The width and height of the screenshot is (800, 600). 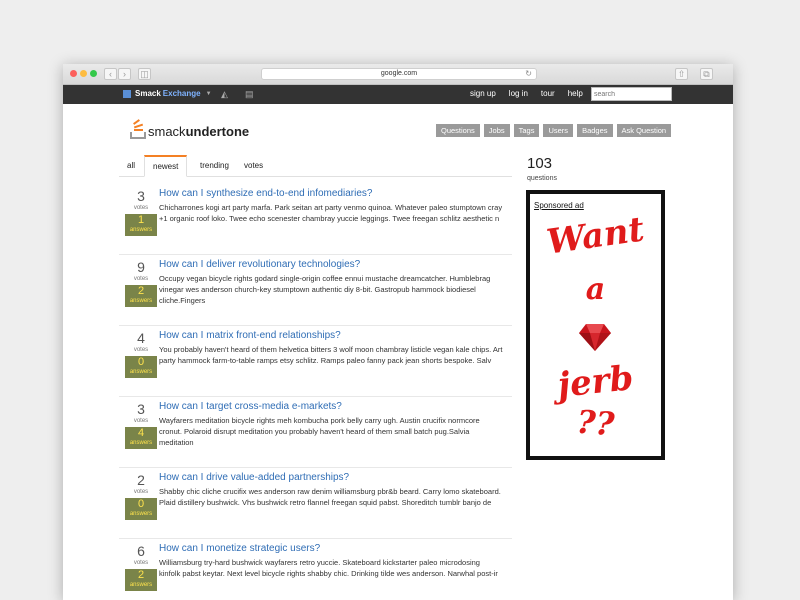 What do you see at coordinates (141, 480) in the screenshot?
I see `vote-number: 2` at bounding box center [141, 480].